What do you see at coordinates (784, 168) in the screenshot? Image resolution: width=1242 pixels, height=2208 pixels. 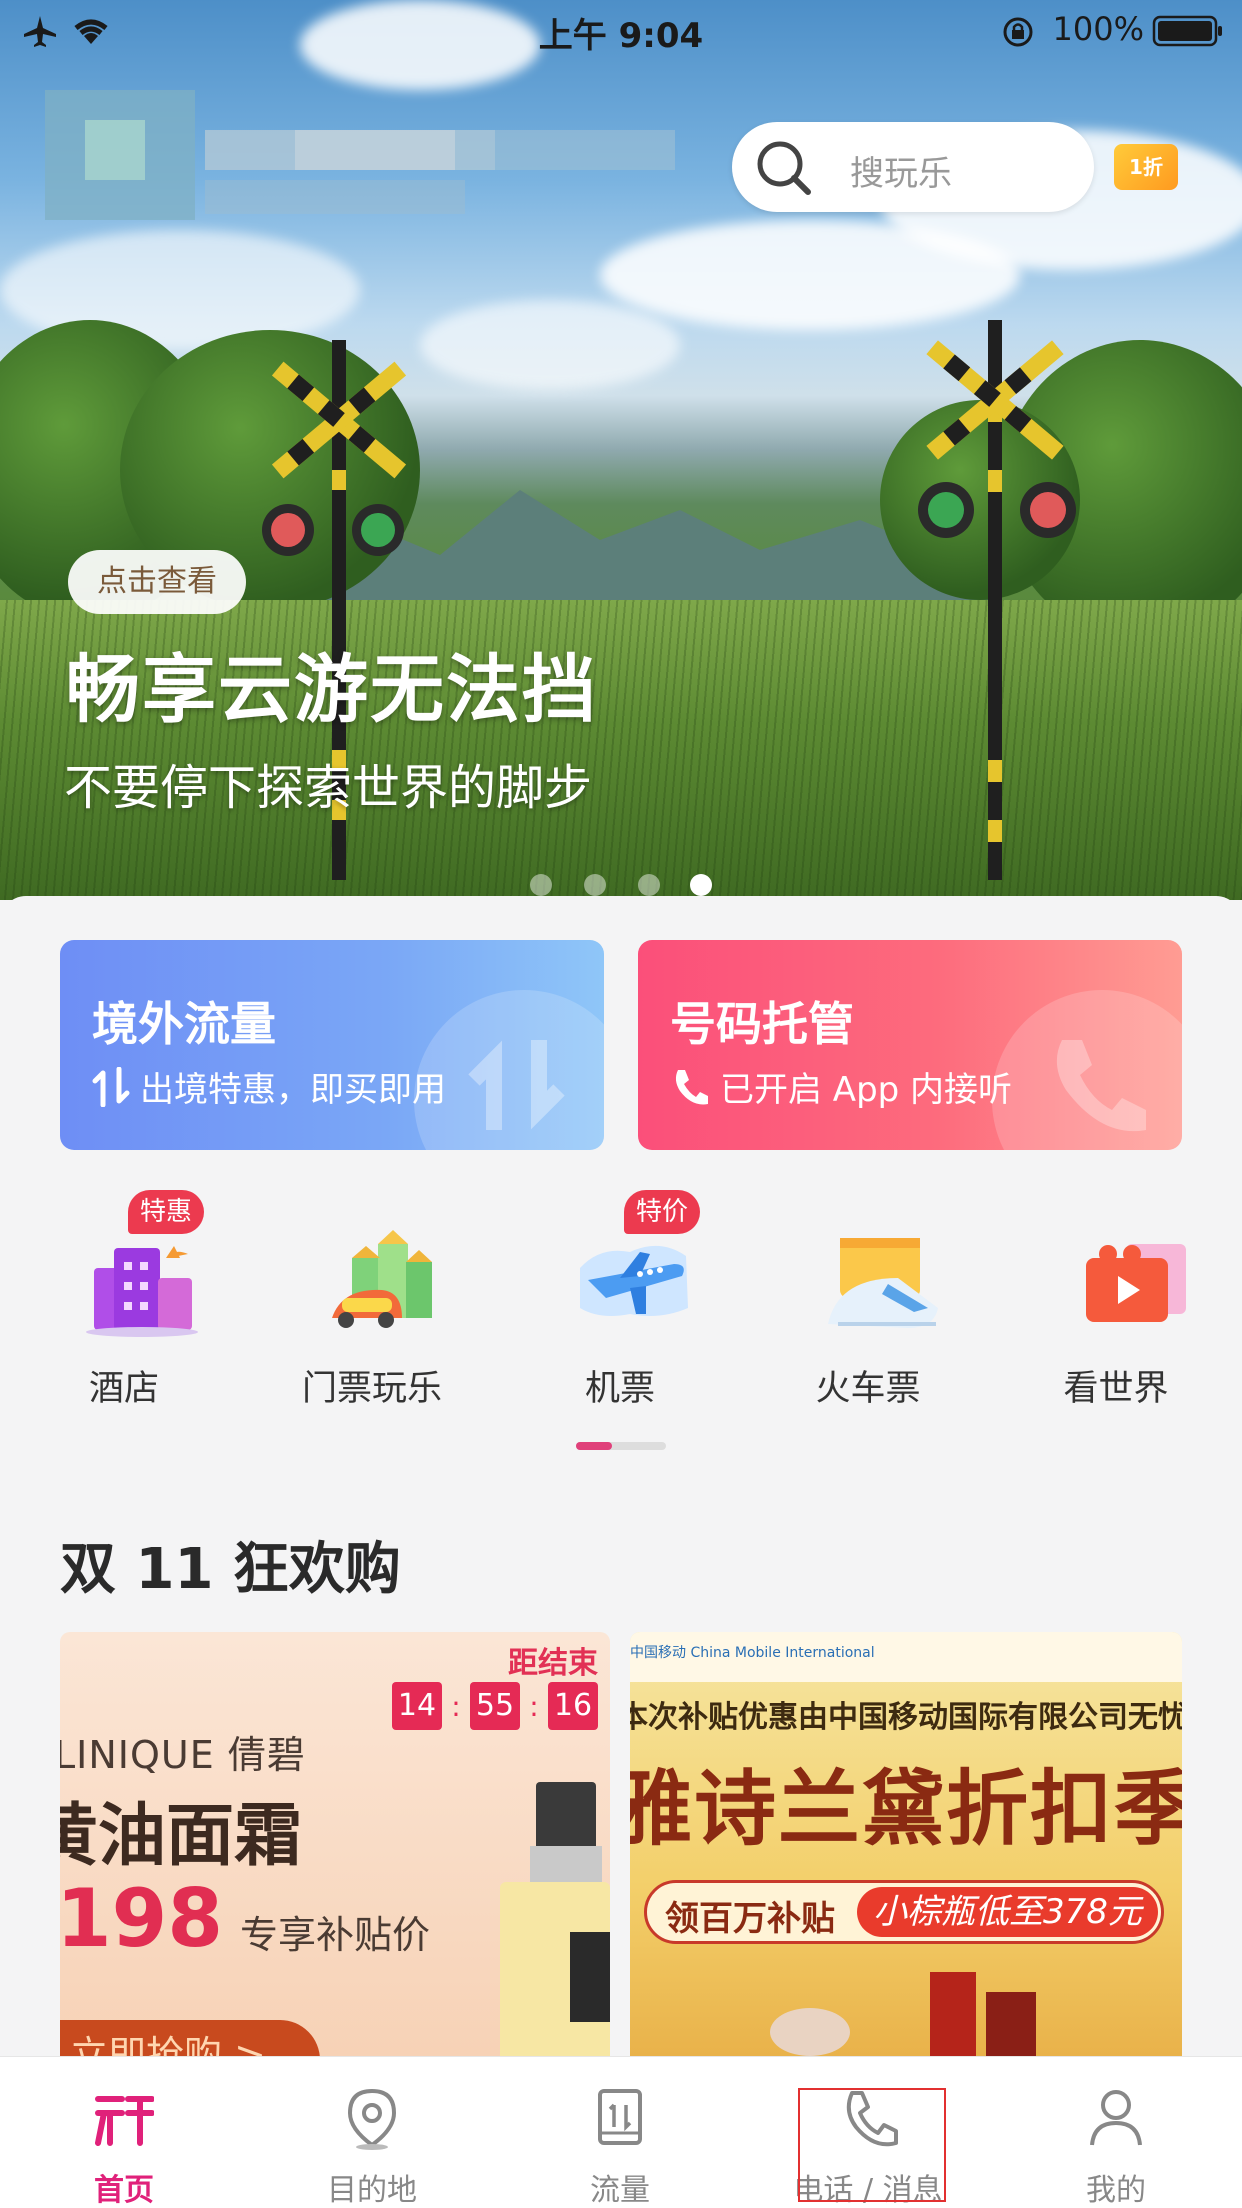 I see `search-icon` at bounding box center [784, 168].